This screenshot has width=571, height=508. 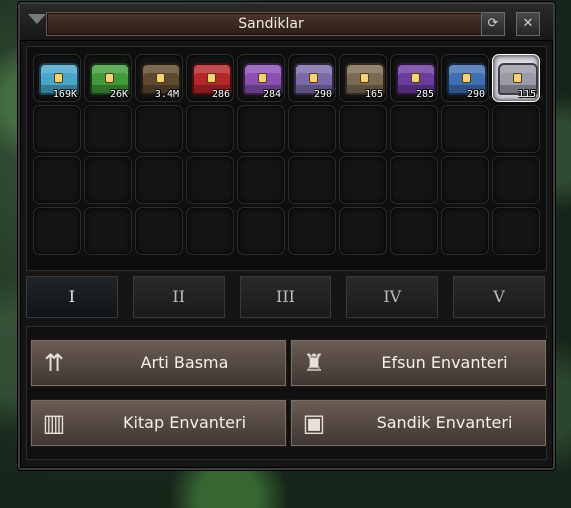 What do you see at coordinates (54, 363) in the screenshot?
I see `upgrade-arrow-icon: ⇈` at bounding box center [54, 363].